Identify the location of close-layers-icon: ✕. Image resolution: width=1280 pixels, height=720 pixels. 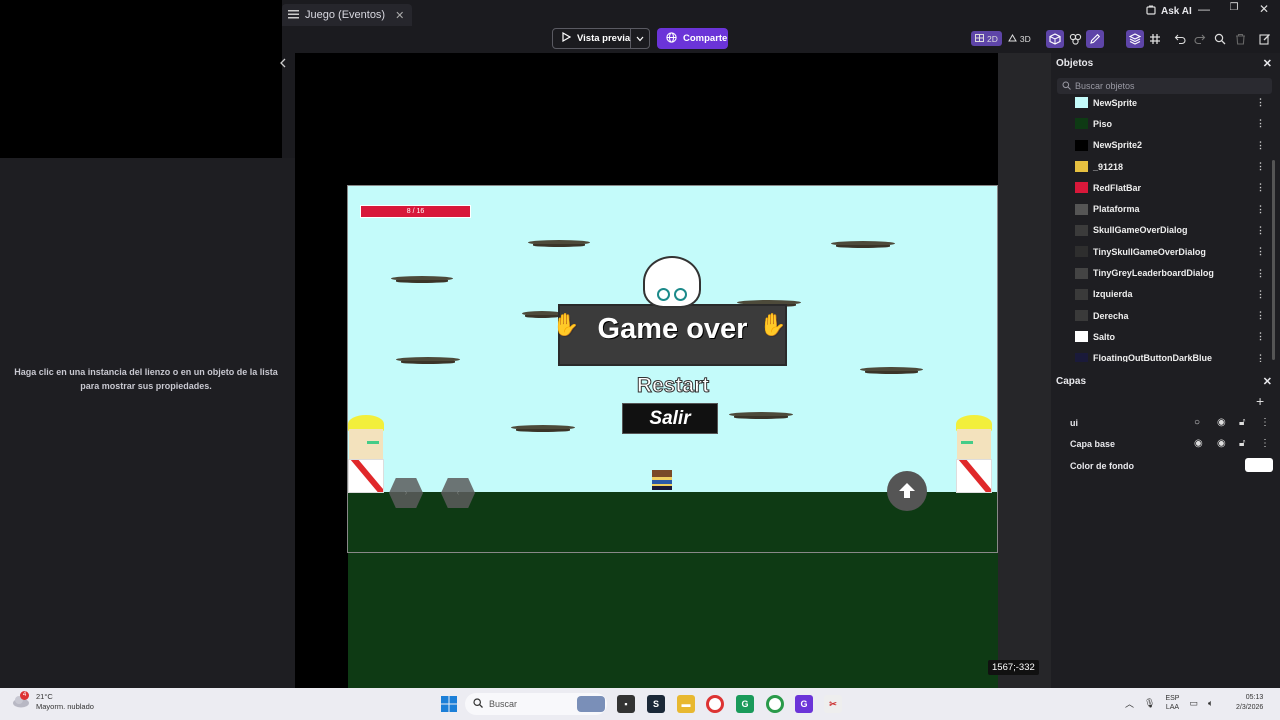
(1267, 381).